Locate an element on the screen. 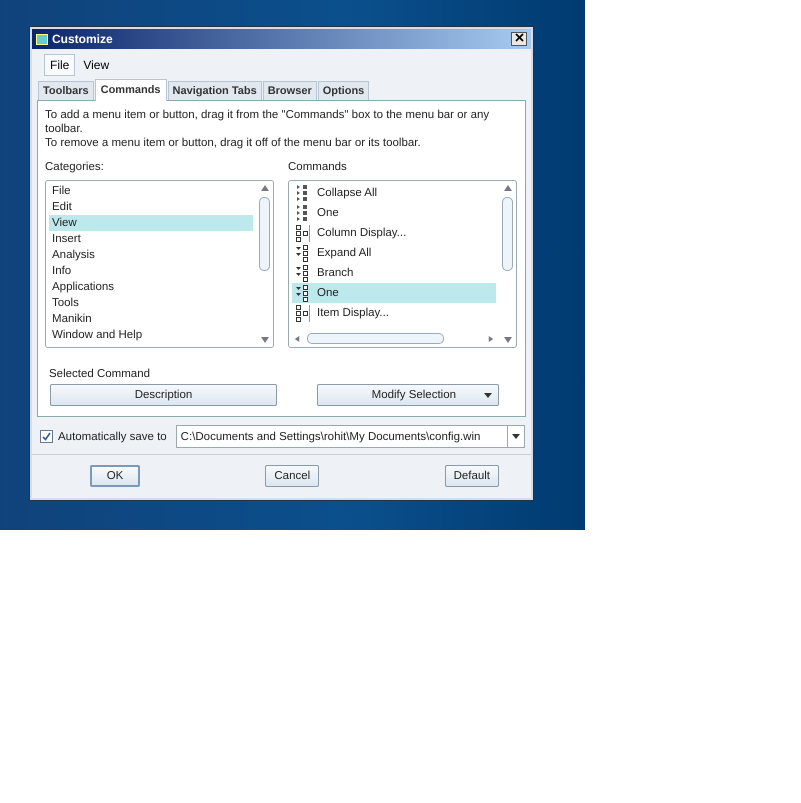 The width and height of the screenshot is (801, 803). command-item: Collapse All is located at coordinates (394, 193).